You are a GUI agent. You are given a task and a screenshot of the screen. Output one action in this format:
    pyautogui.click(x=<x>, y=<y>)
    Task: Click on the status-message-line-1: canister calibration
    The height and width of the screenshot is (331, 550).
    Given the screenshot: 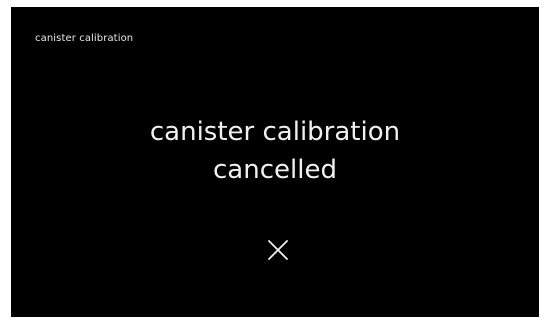 What is the action you would take?
    pyautogui.click(x=275, y=132)
    